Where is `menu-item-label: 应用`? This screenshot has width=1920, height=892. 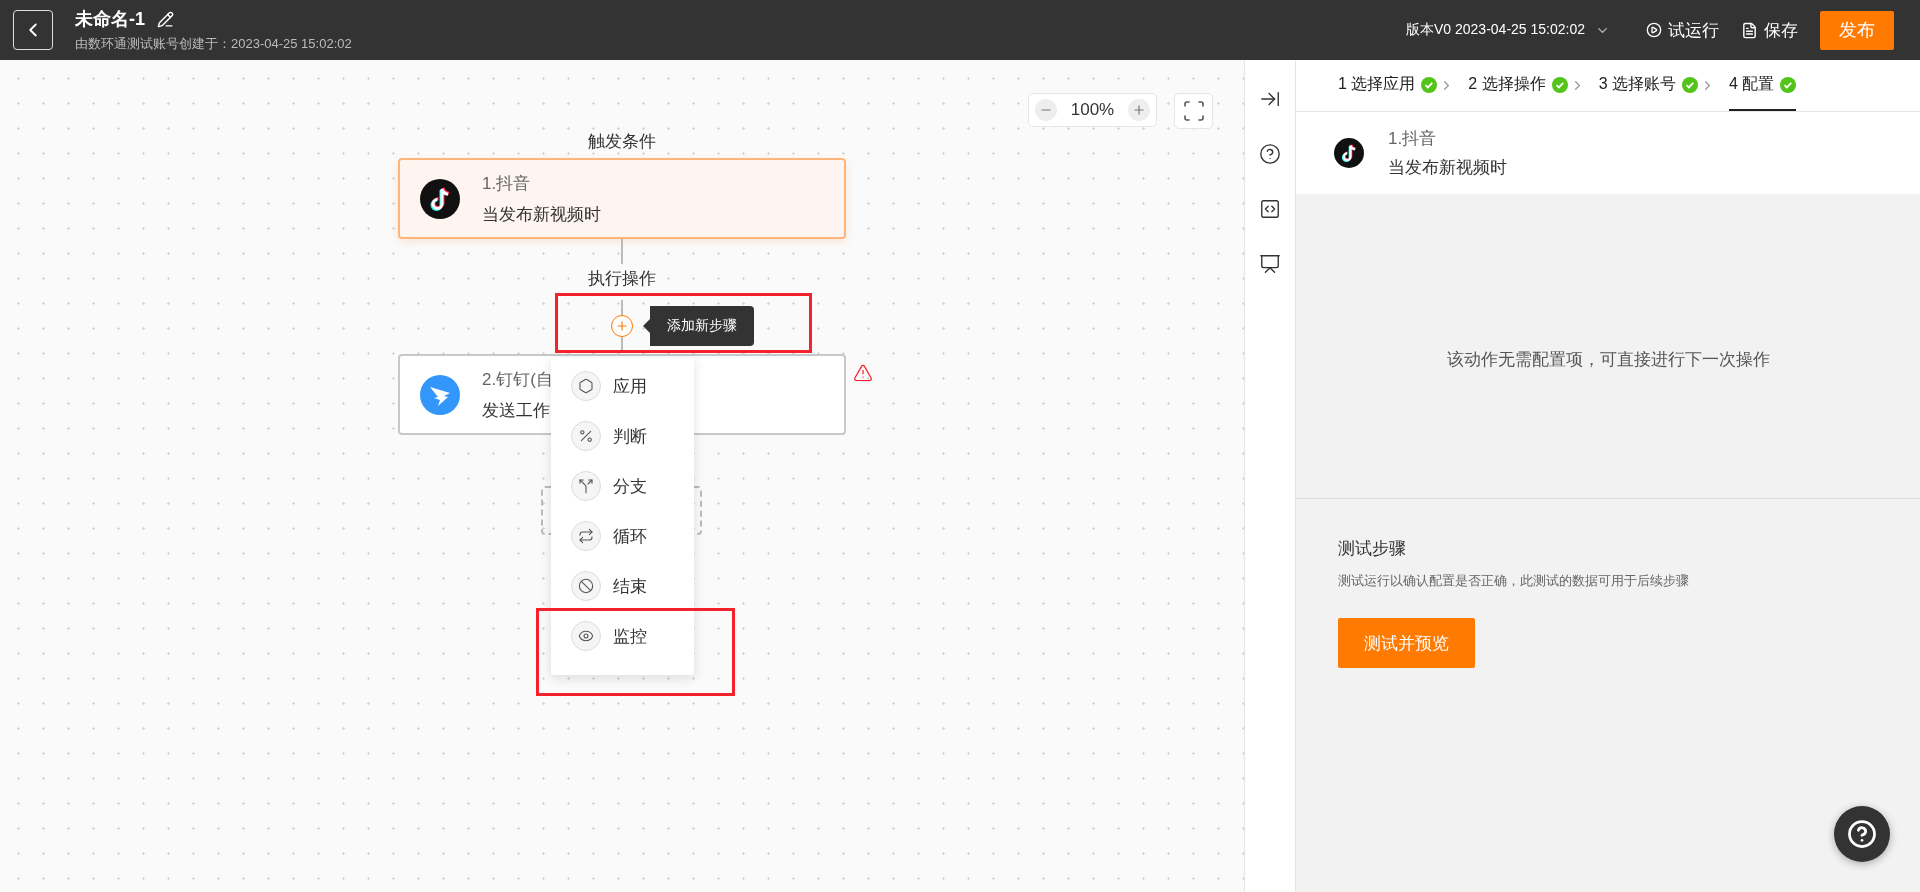 menu-item-label: 应用 is located at coordinates (630, 386).